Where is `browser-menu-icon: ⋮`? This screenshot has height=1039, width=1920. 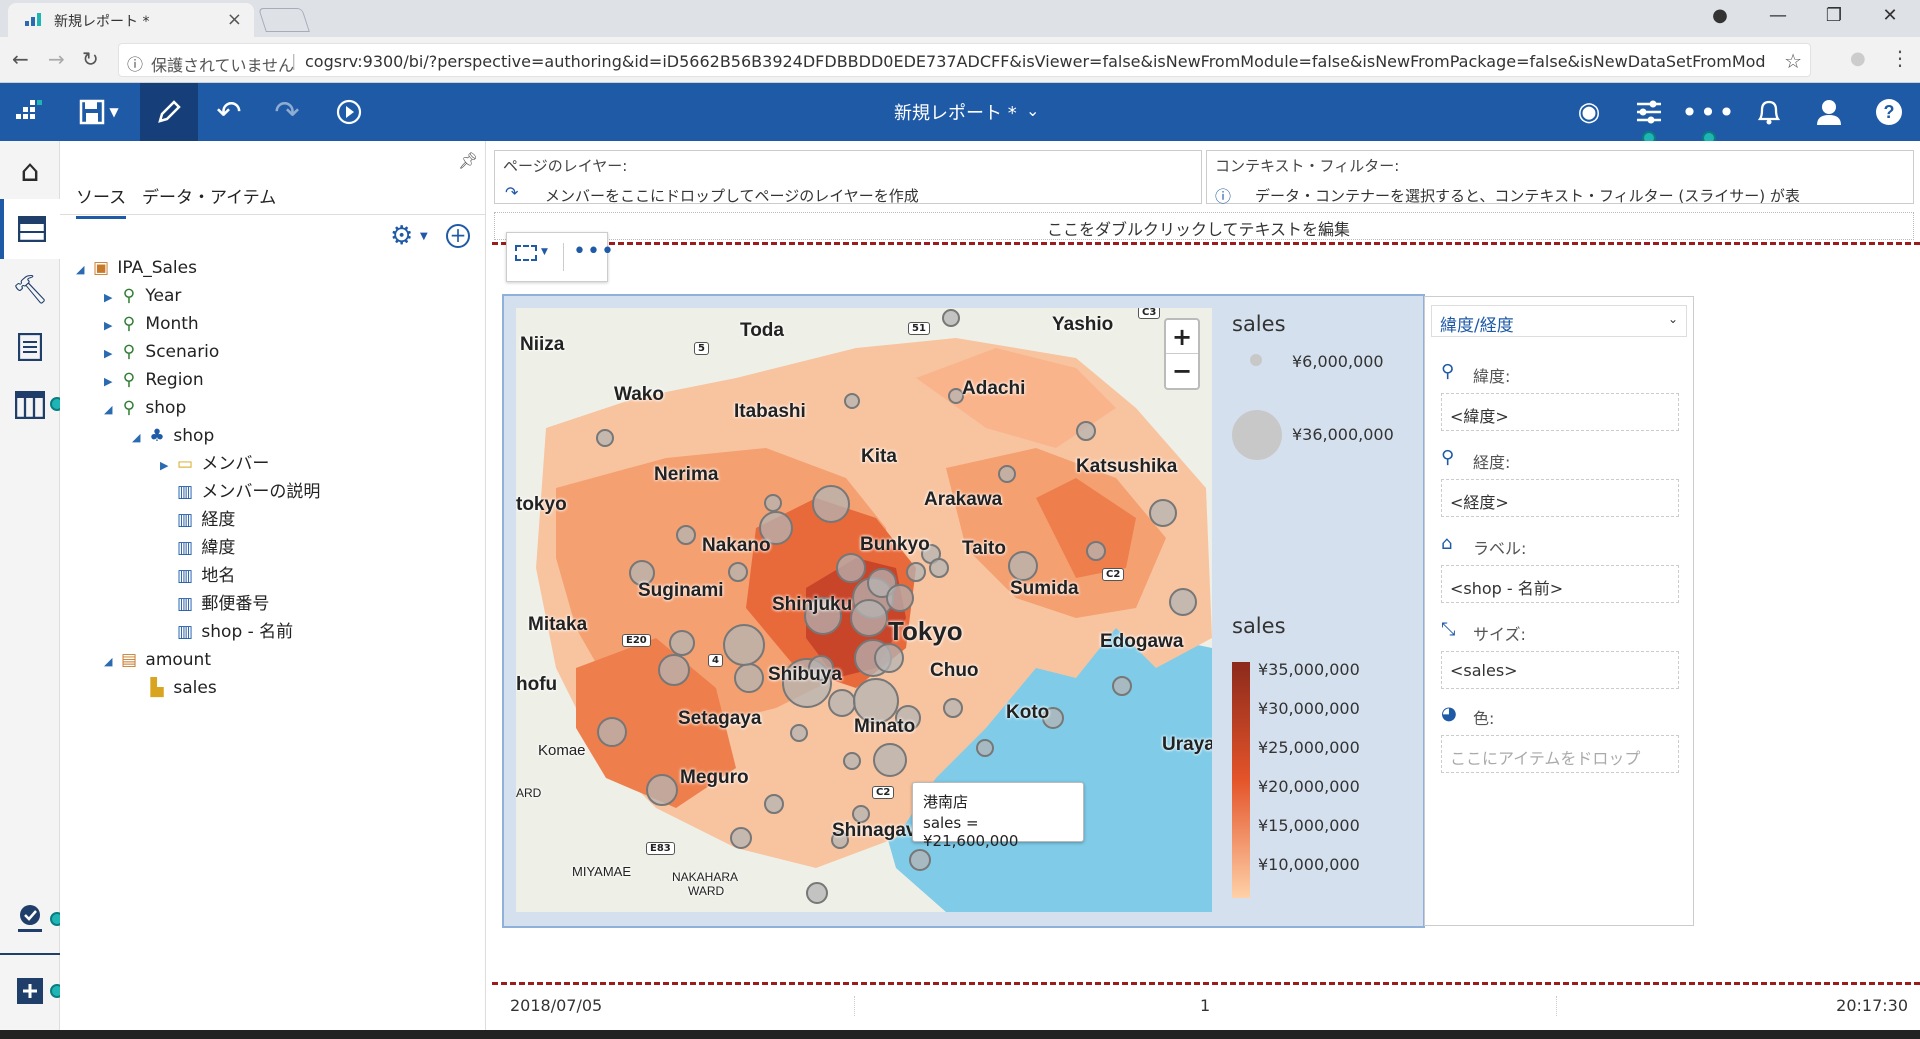
browser-menu-icon: ⋮ is located at coordinates (1900, 58).